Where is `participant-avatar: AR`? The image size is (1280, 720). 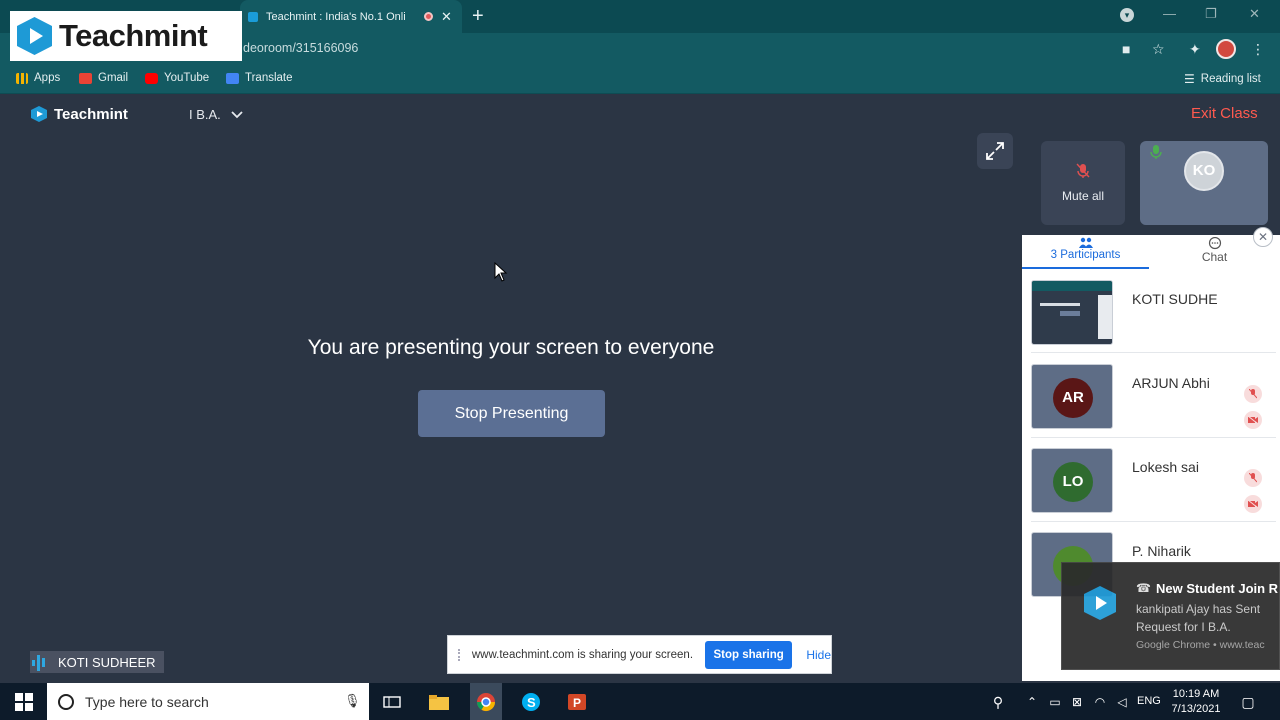
participant-avatar: AR is located at coordinates (1073, 398).